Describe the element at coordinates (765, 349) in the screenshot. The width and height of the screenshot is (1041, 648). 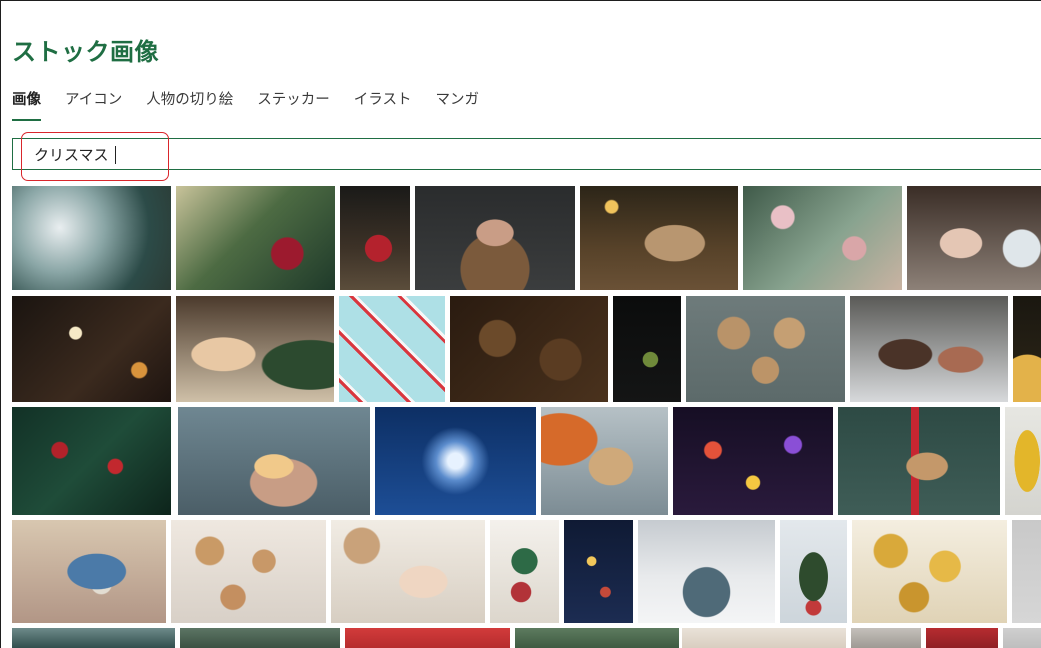
I see `wrapped-gifts-flatlay-photo` at that location.